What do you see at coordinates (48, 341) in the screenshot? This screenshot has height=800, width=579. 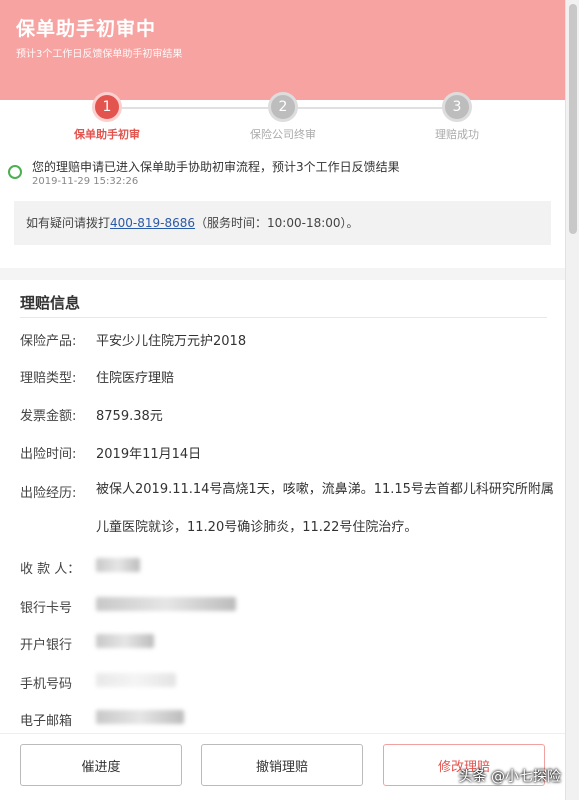 I see `product-label: 保险产品:` at bounding box center [48, 341].